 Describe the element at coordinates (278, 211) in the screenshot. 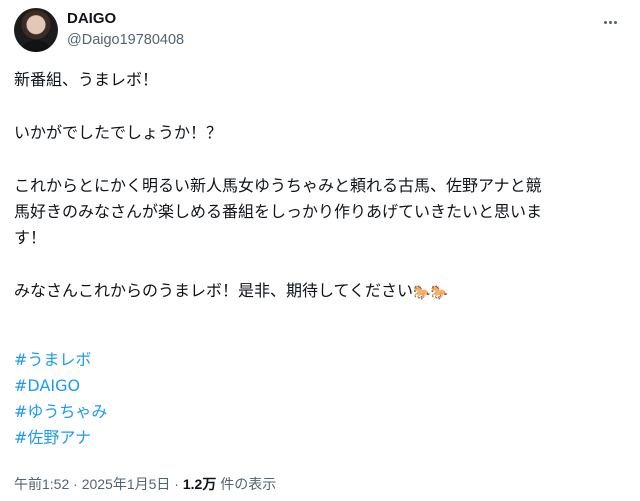

I see `tweet-line: 馬好きのみなさんが楽しめる番組をしっかり作りあげていきたいと思いま` at that location.